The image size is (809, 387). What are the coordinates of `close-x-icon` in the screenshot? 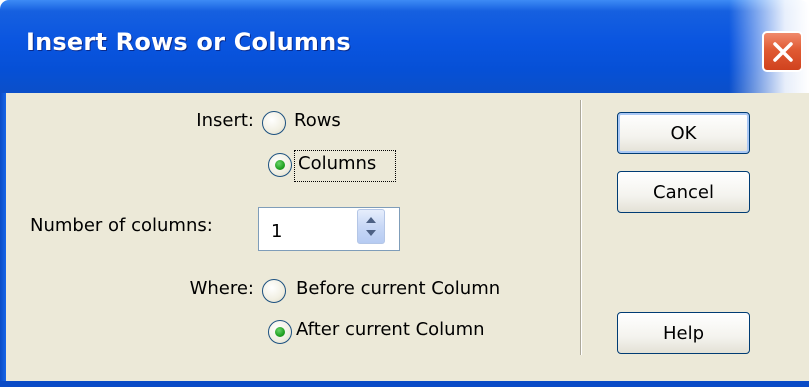 It's located at (783, 52).